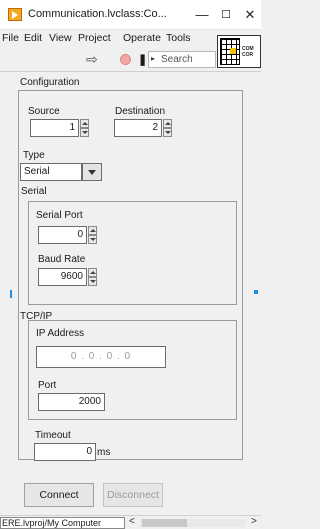  What do you see at coordinates (202, 15) in the screenshot?
I see `minimize-button: —` at bounding box center [202, 15].